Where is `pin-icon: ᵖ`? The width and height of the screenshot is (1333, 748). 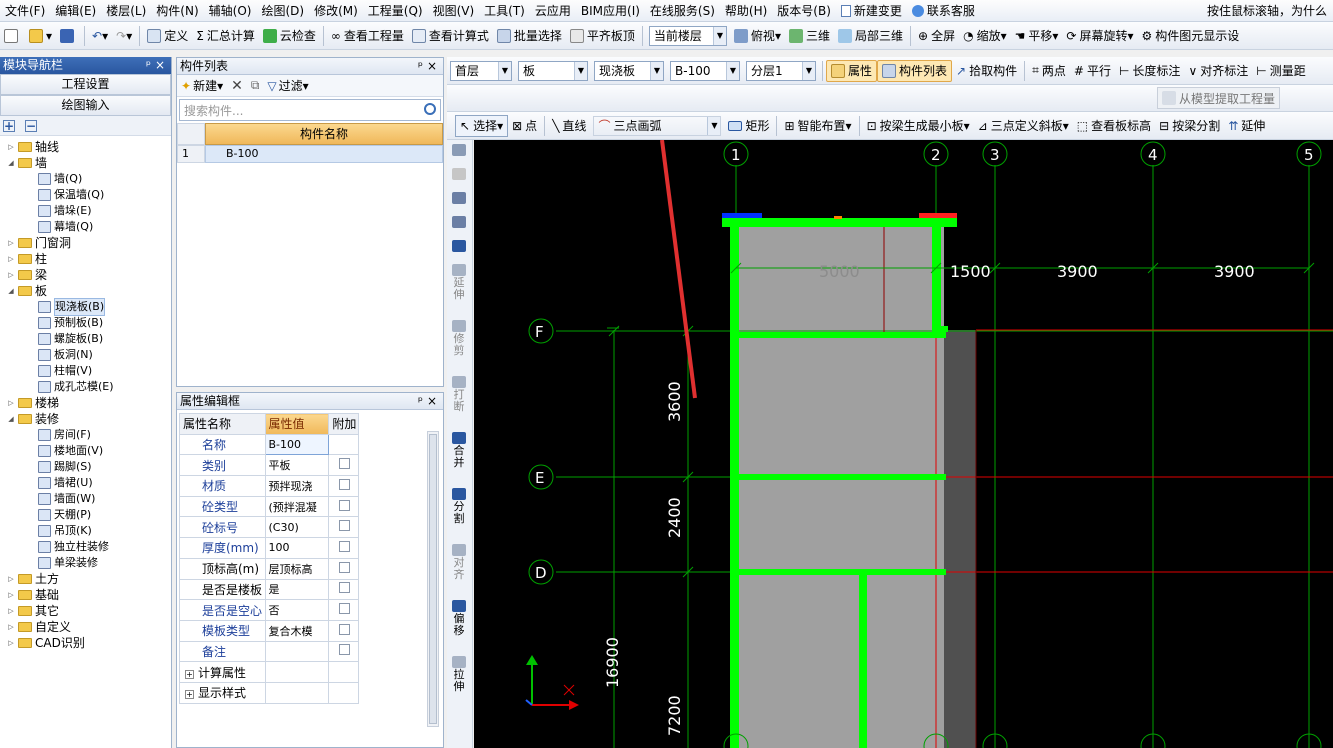 pin-icon: ᵖ is located at coordinates (148, 65).